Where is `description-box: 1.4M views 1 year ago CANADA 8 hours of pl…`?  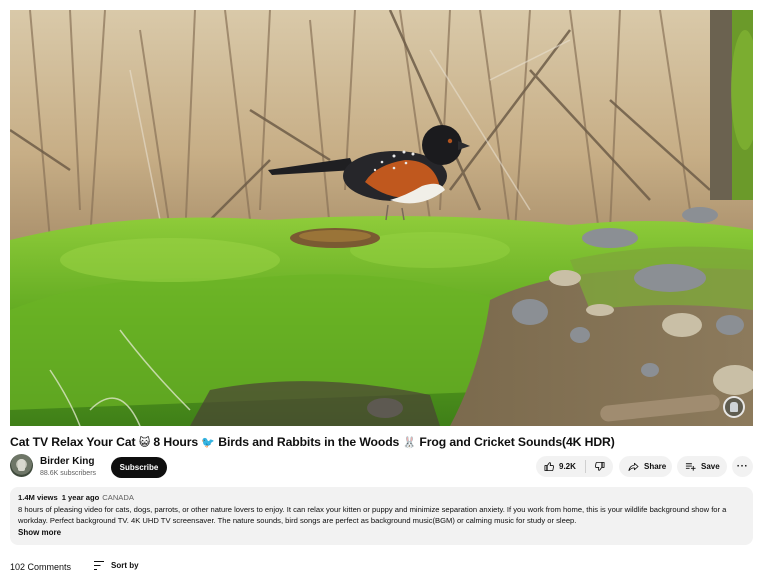
description-box: 1.4M views 1 year ago CANADA 8 hours of pl… is located at coordinates (381, 516).